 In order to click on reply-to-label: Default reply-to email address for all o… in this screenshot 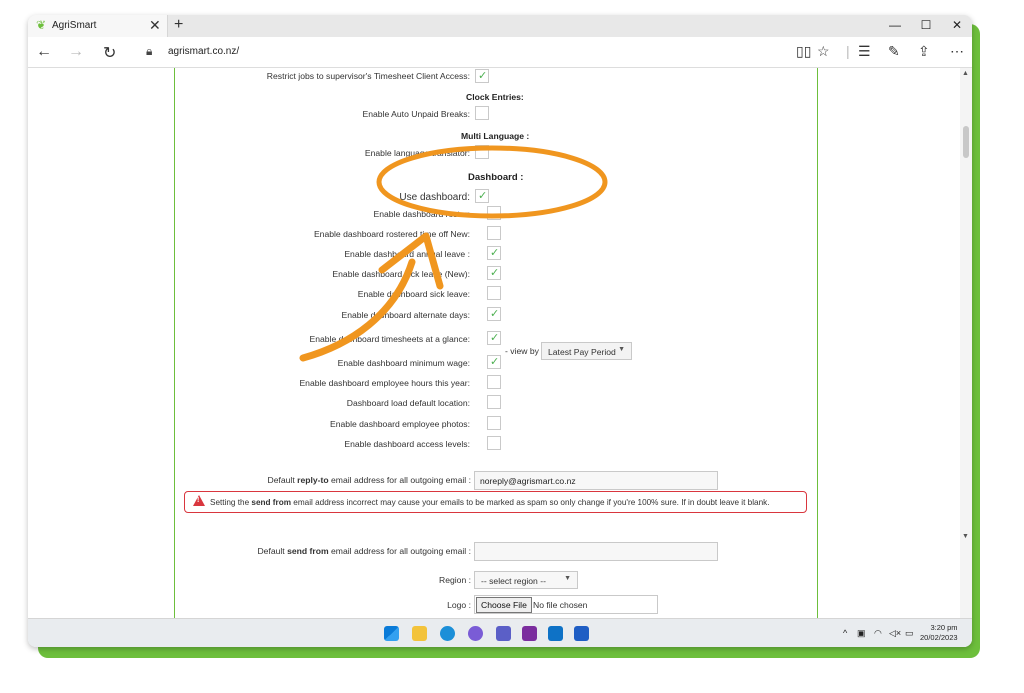, I will do `click(369, 480)`.